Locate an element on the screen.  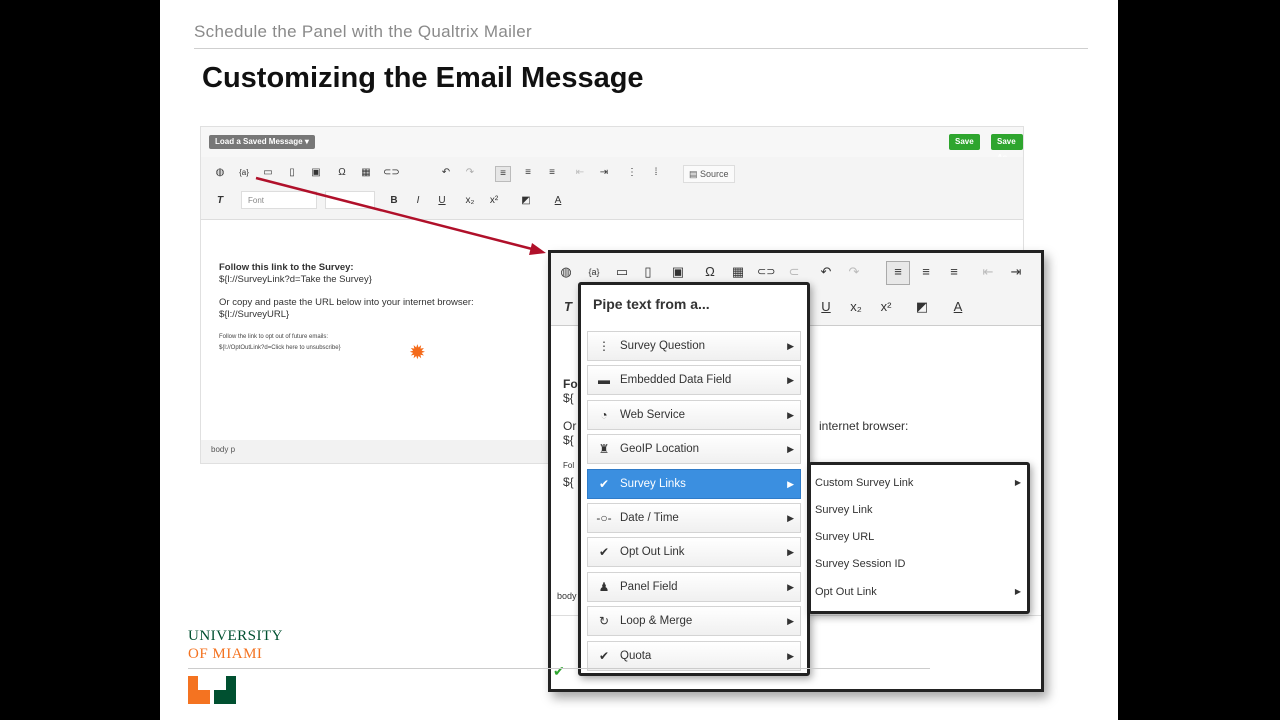
background-color-icon: ◩ is located at coordinates (922, 307).